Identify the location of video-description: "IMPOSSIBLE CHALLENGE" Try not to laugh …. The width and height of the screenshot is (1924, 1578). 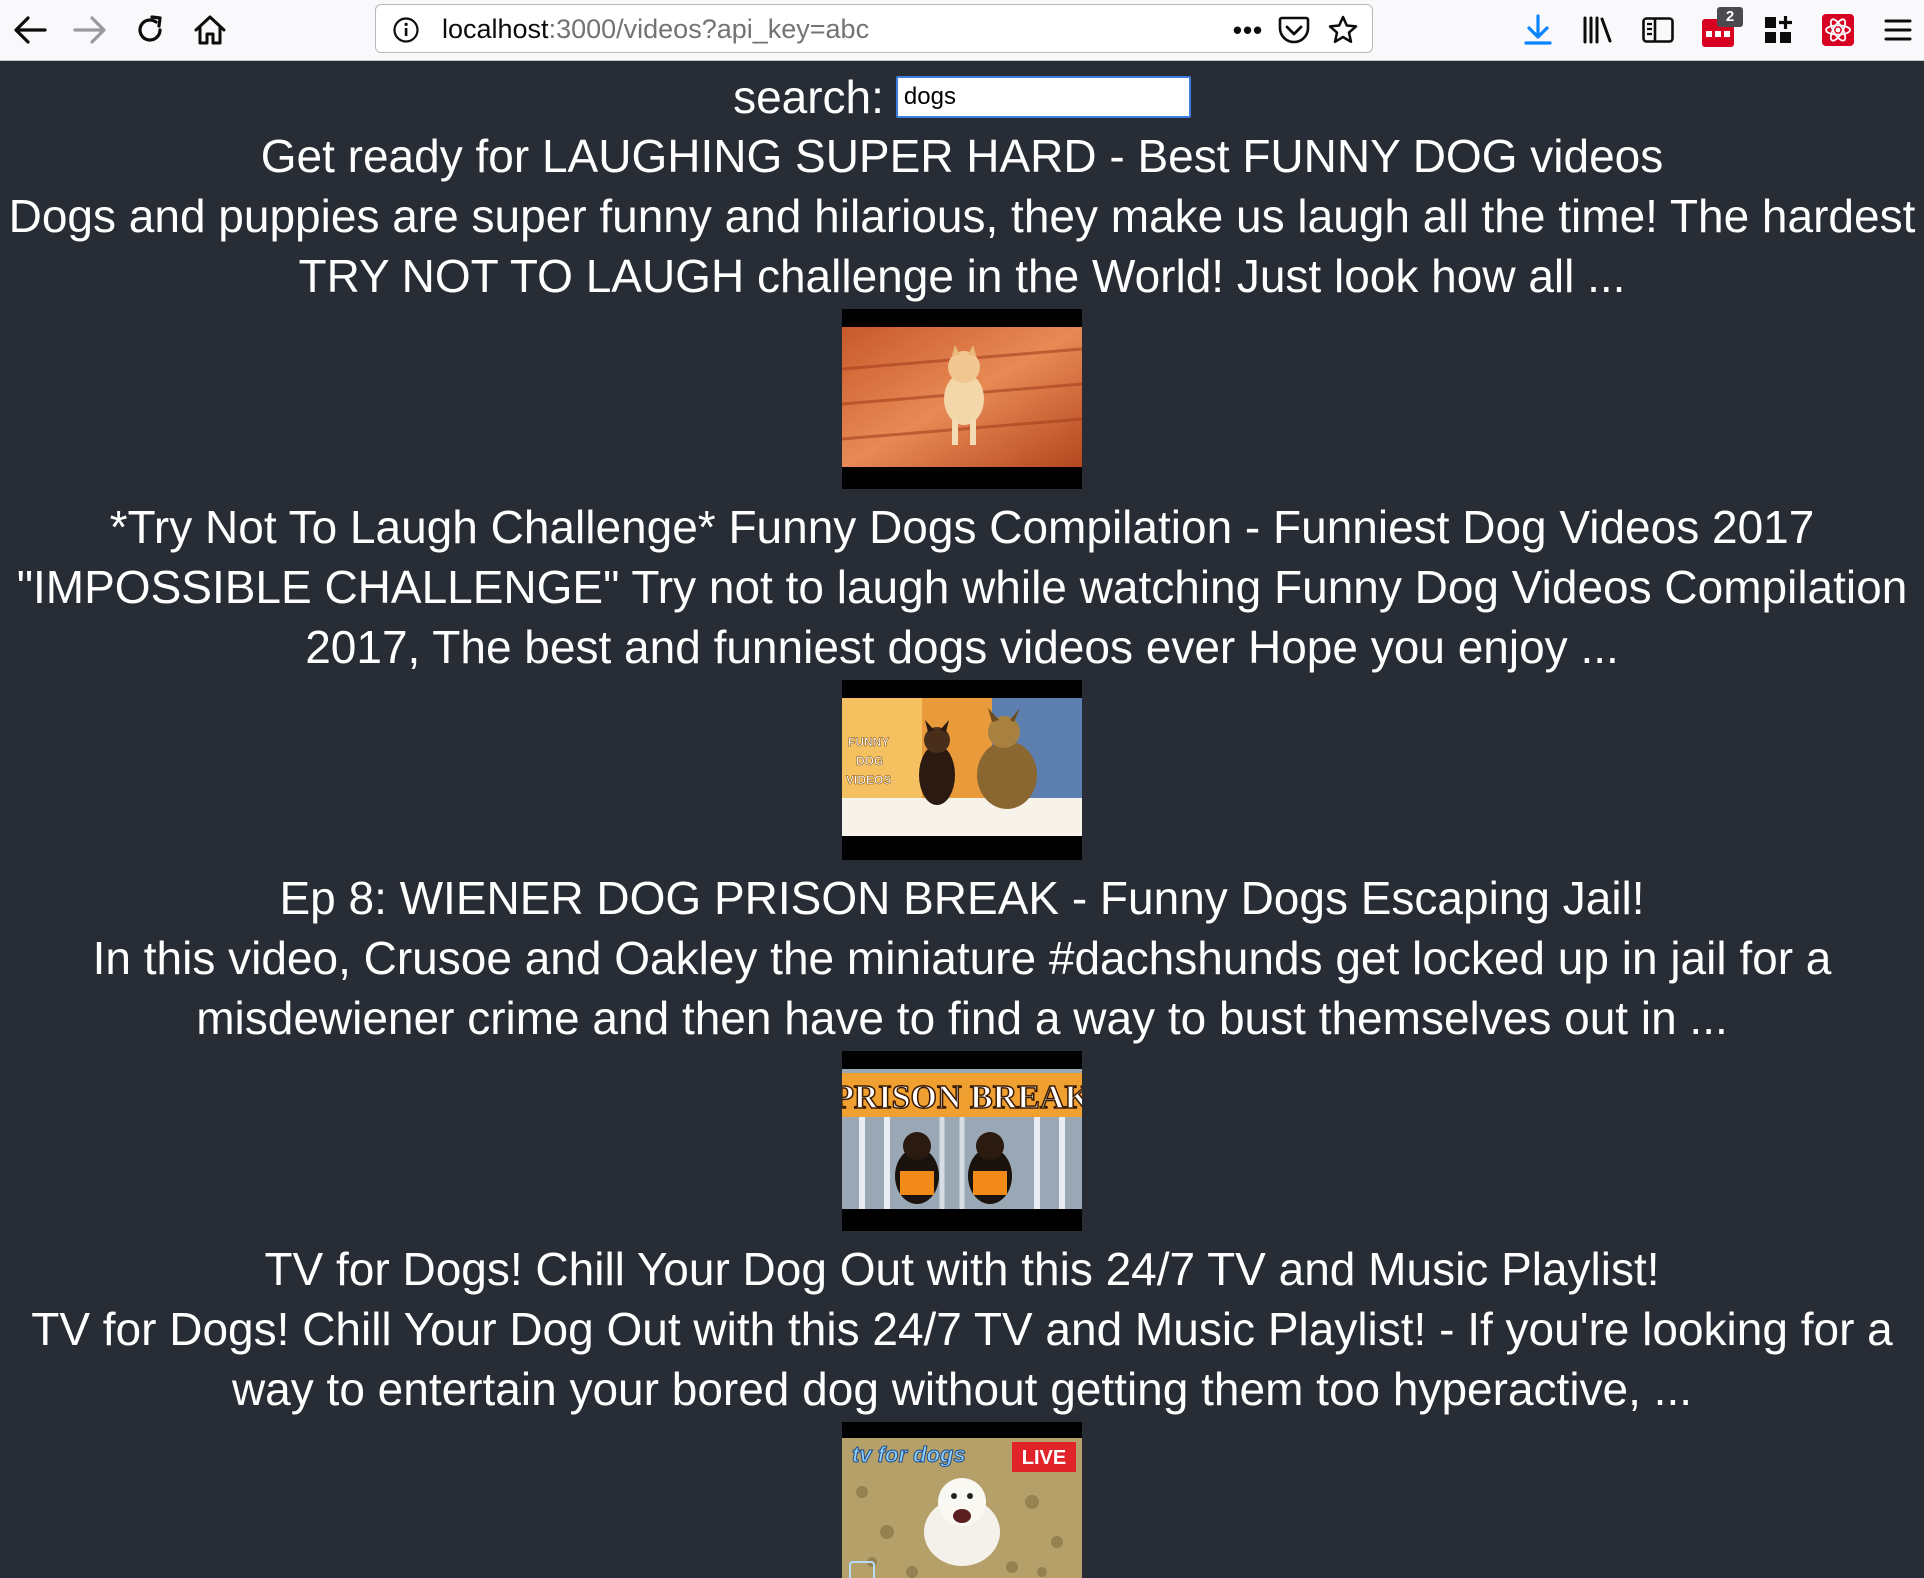
(962, 617).